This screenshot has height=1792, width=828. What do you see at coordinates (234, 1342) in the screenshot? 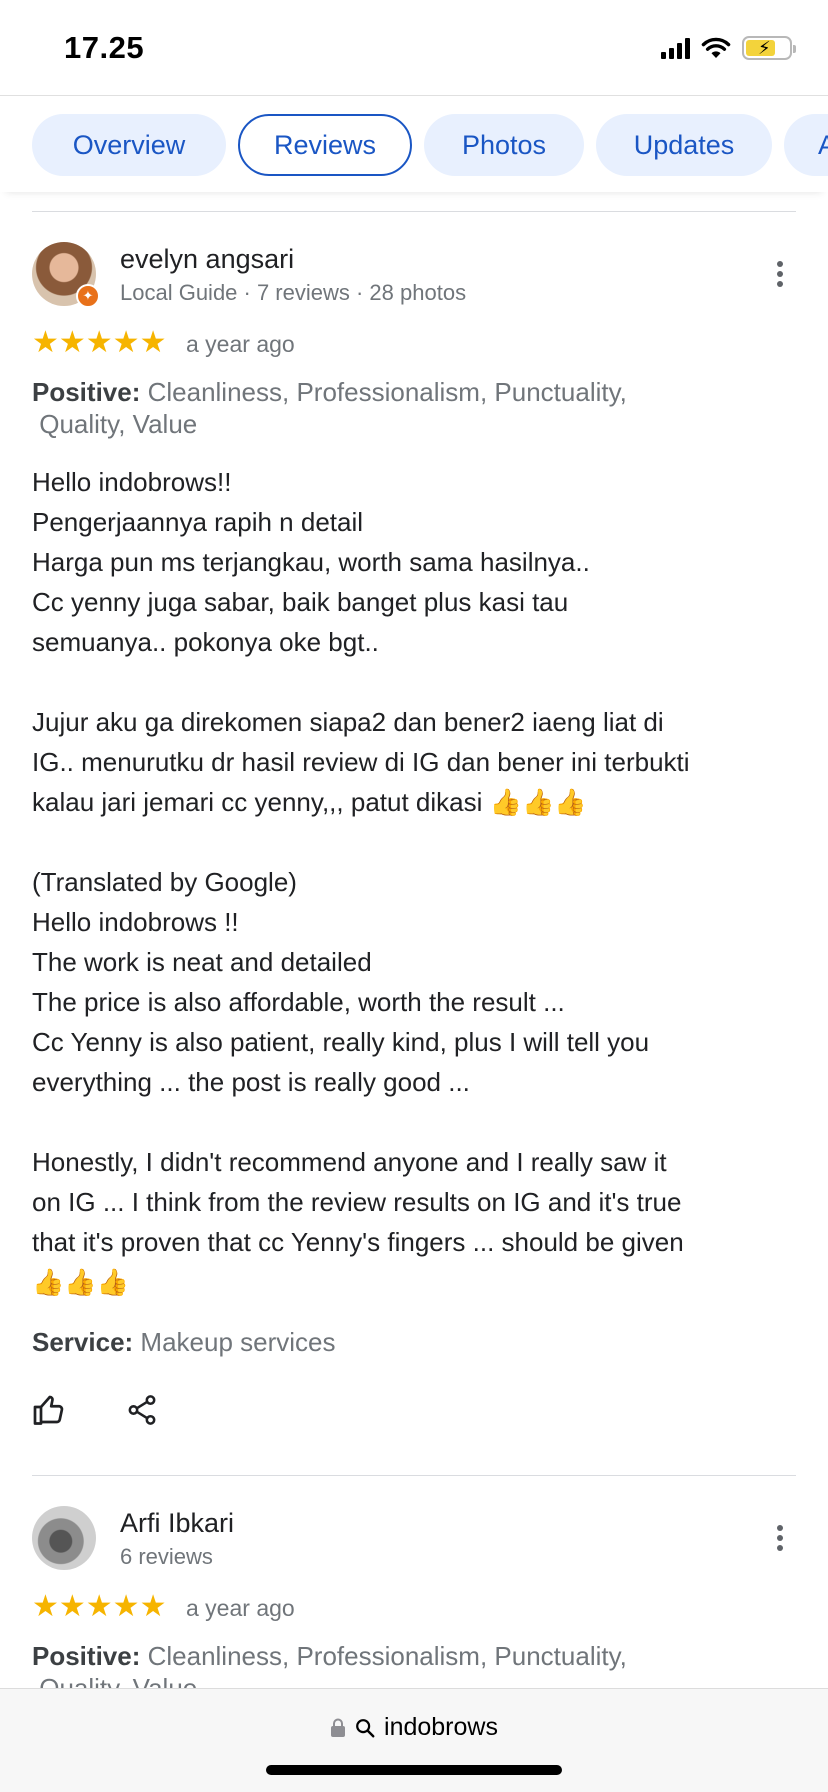
I see `service-value: Makeup services` at bounding box center [234, 1342].